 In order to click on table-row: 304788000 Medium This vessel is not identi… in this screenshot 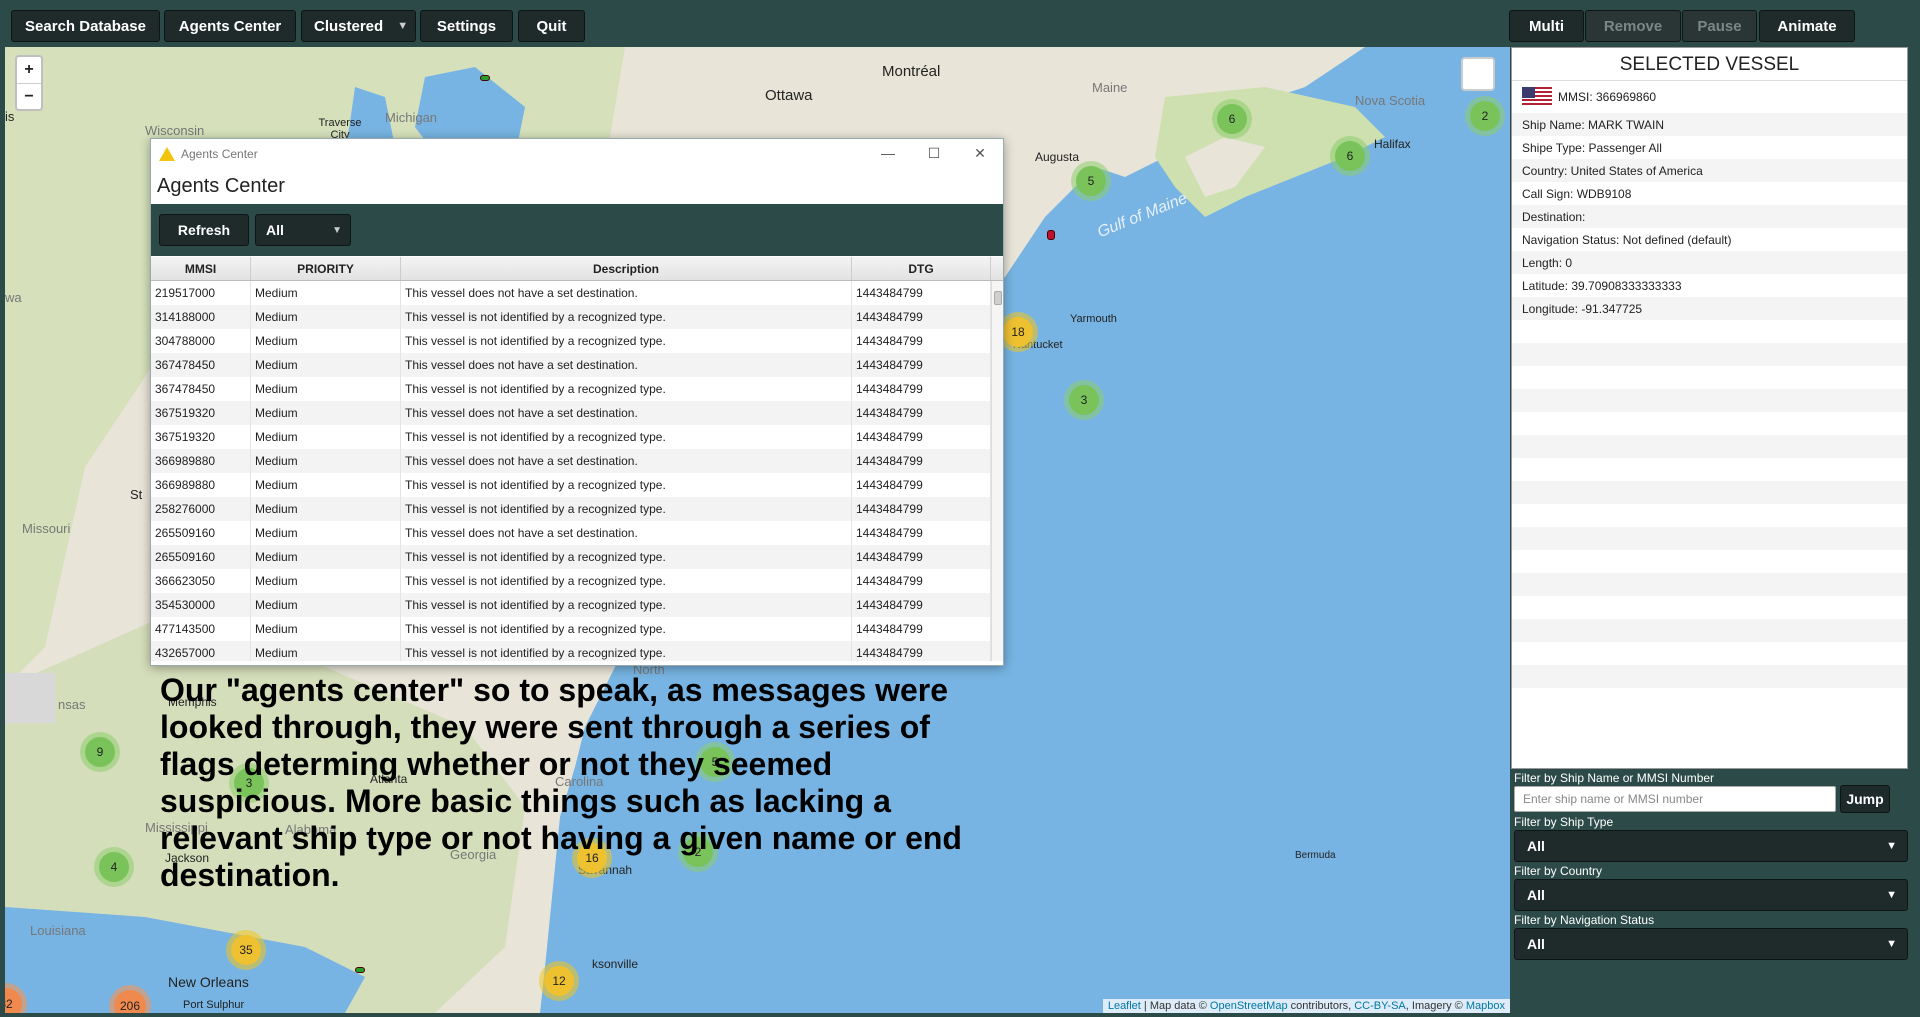, I will do `click(577, 341)`.